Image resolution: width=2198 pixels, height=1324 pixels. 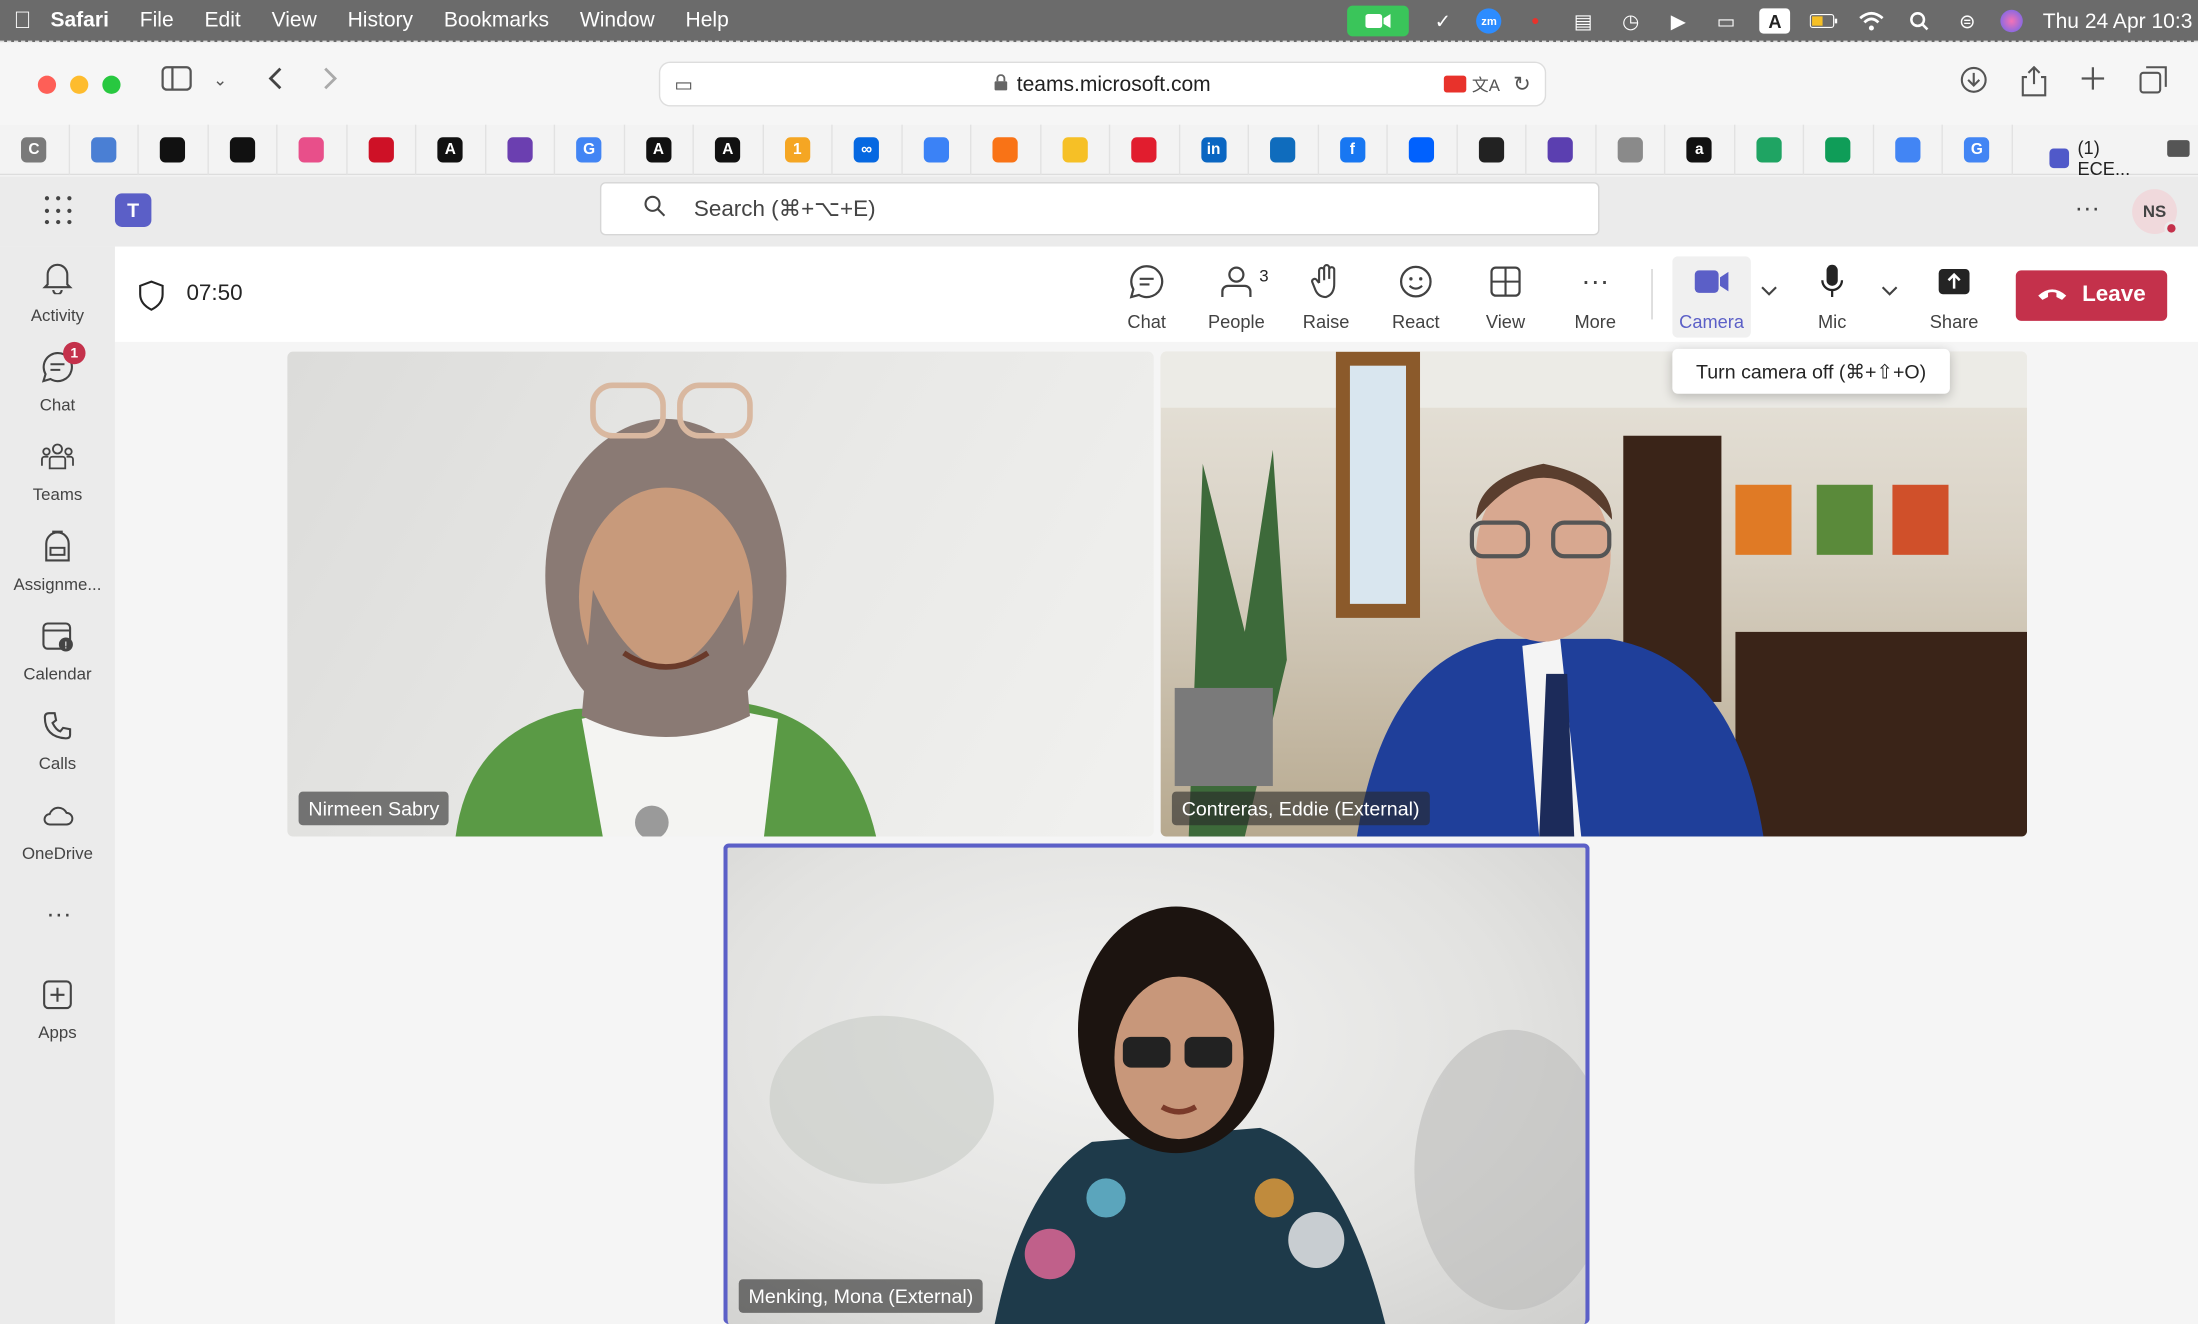 I want to click on back-button-icon, so click(x=274, y=83).